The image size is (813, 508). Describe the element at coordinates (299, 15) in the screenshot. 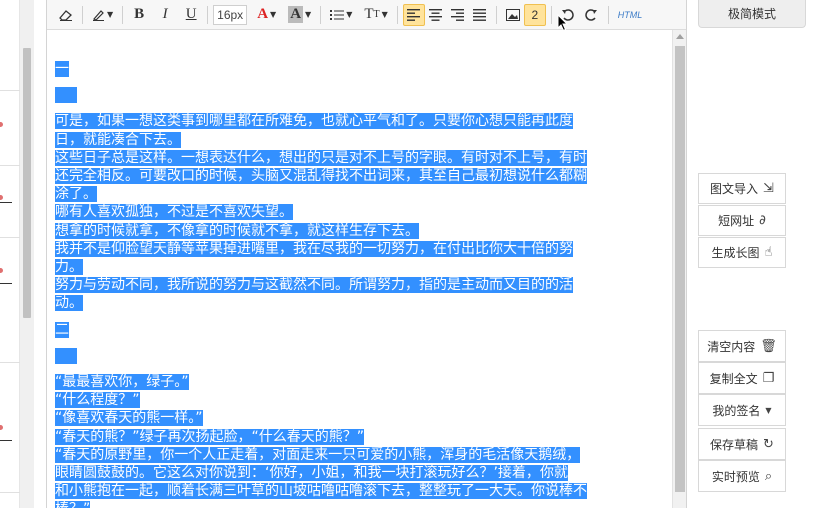

I see `highlight-color-button: A ▼` at that location.